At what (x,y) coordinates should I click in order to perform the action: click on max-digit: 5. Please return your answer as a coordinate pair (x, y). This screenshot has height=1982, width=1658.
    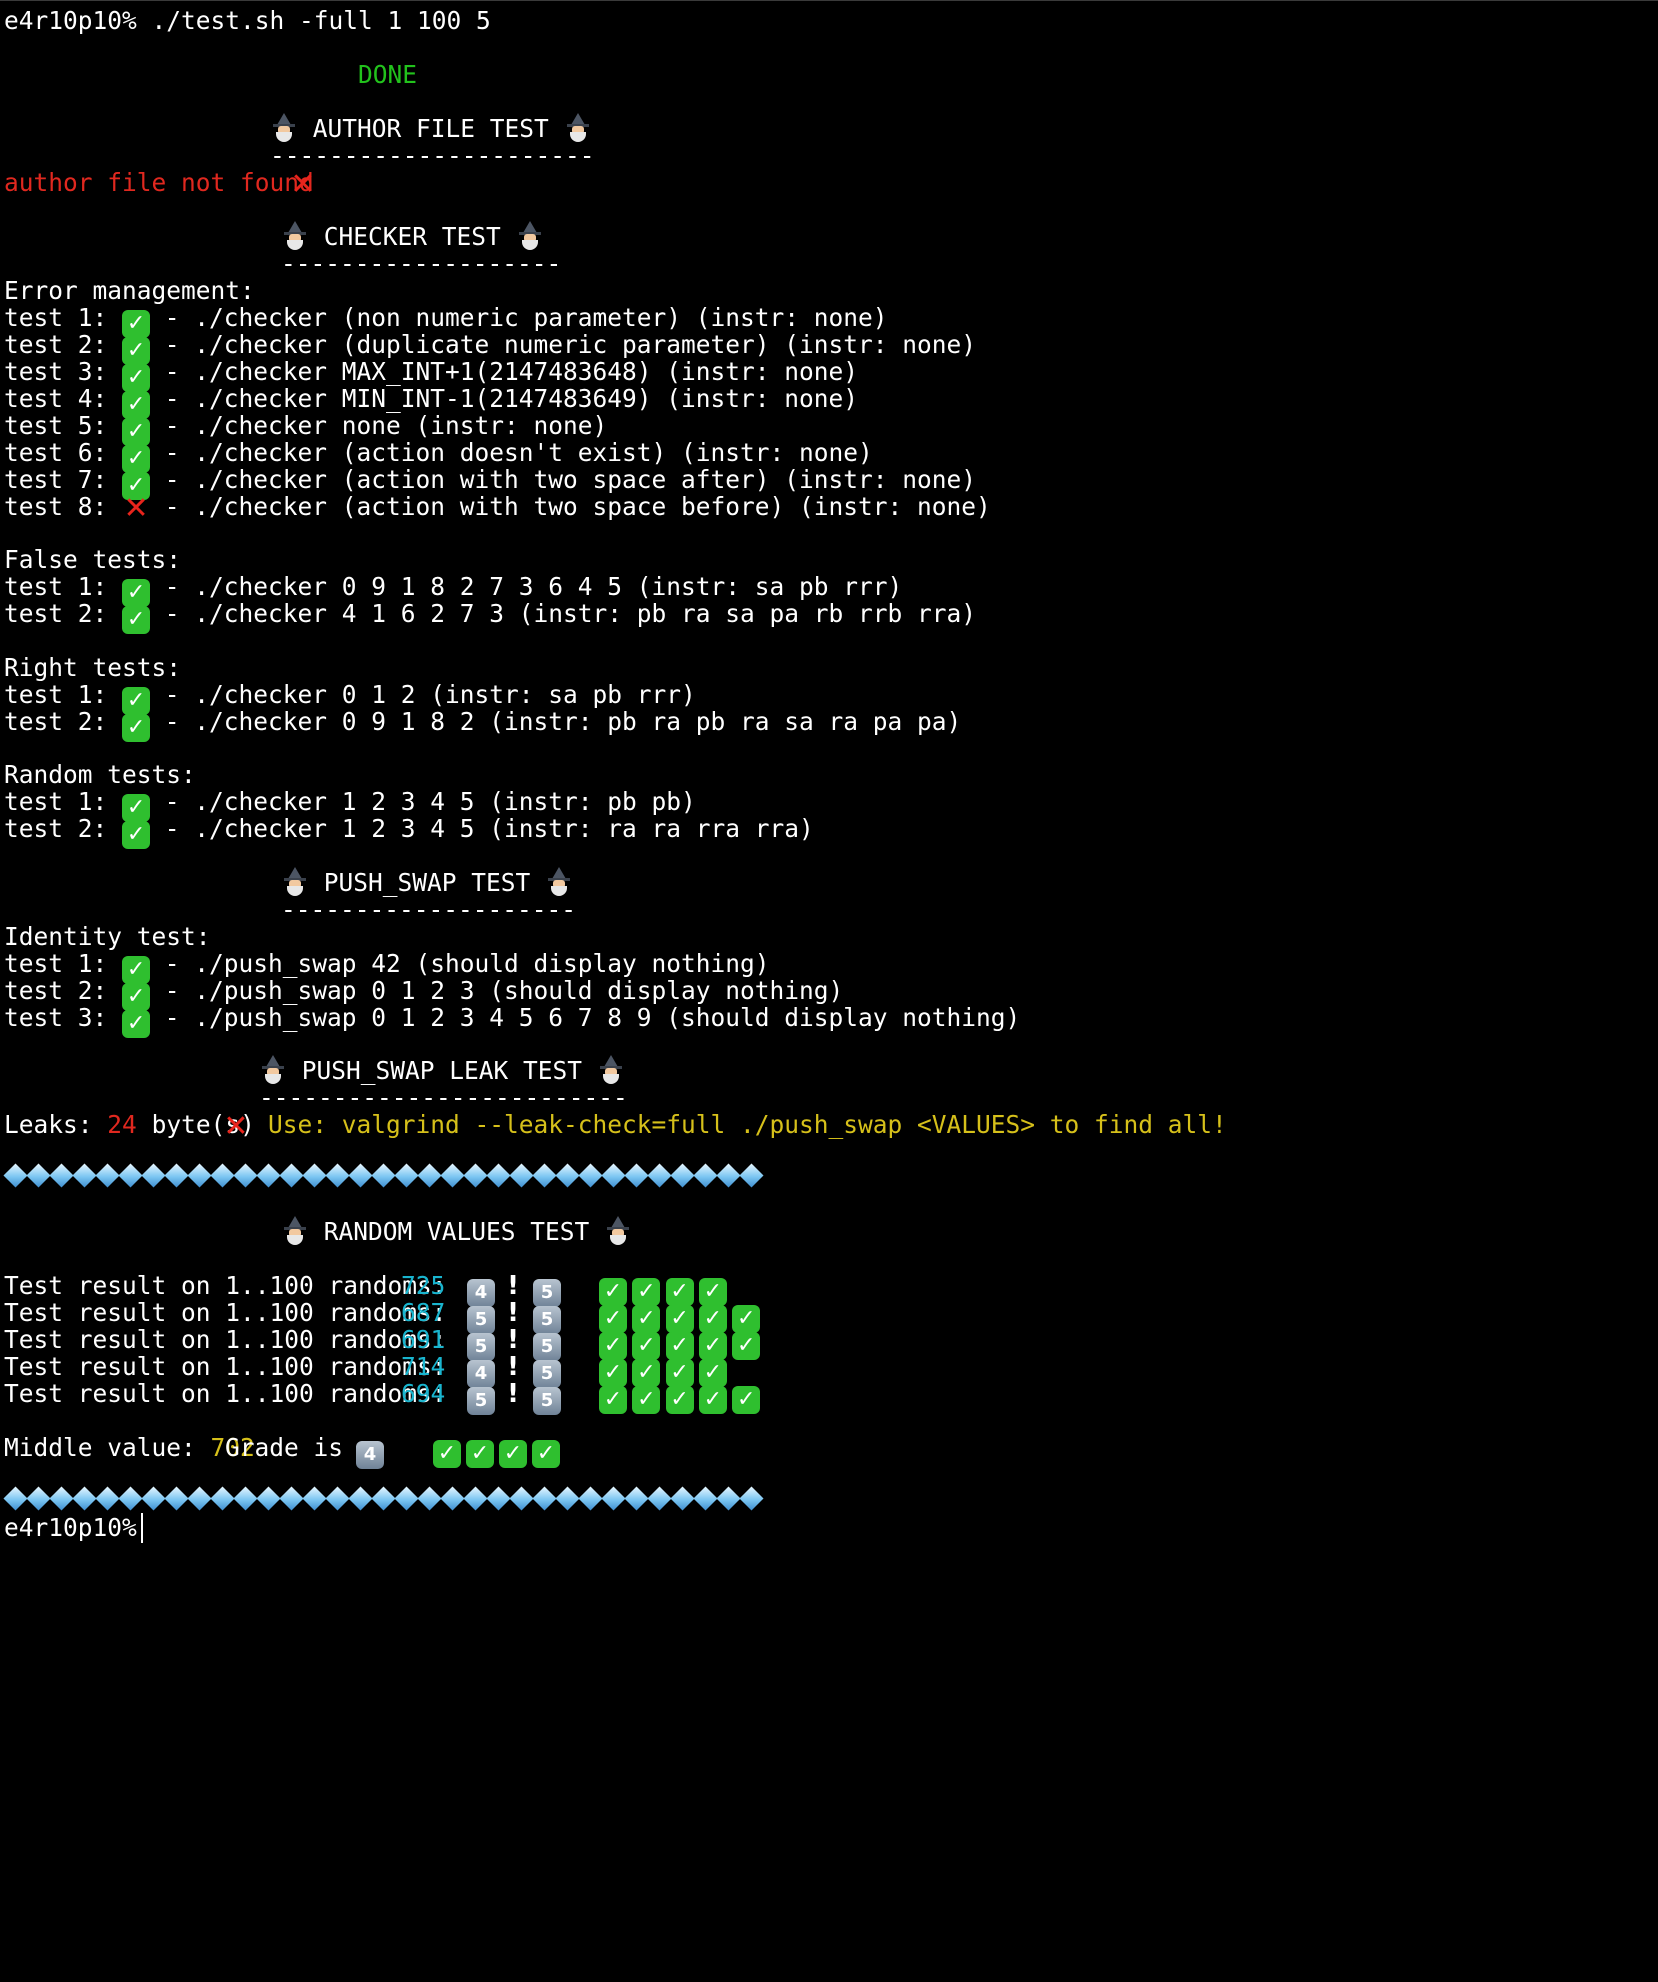
    Looking at the image, I should click on (547, 1401).